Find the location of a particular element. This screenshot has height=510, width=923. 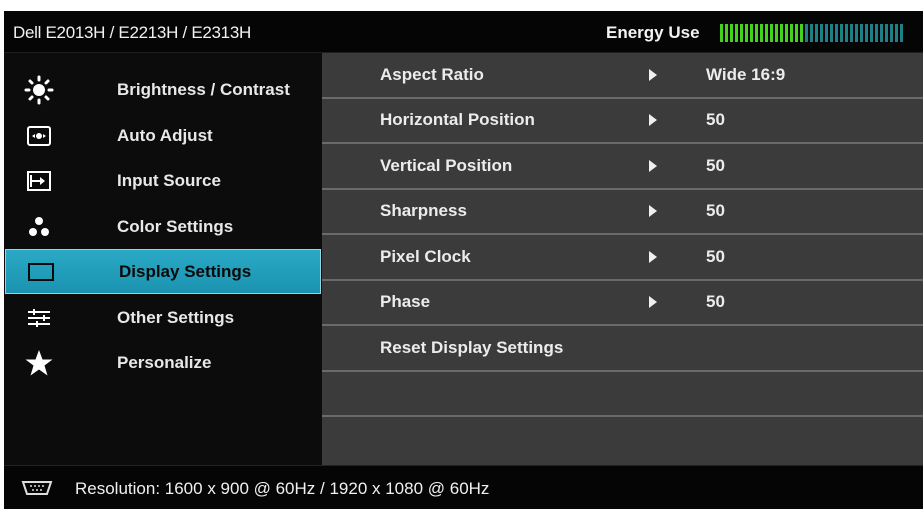

menu-item-other-settings: Other Settings is located at coordinates (163, 317).